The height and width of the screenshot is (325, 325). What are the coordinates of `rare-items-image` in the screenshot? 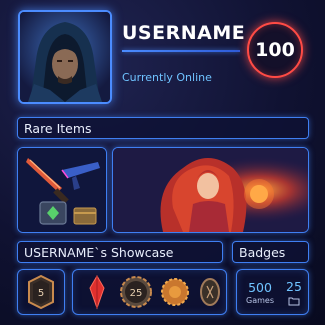 It's located at (62, 190).